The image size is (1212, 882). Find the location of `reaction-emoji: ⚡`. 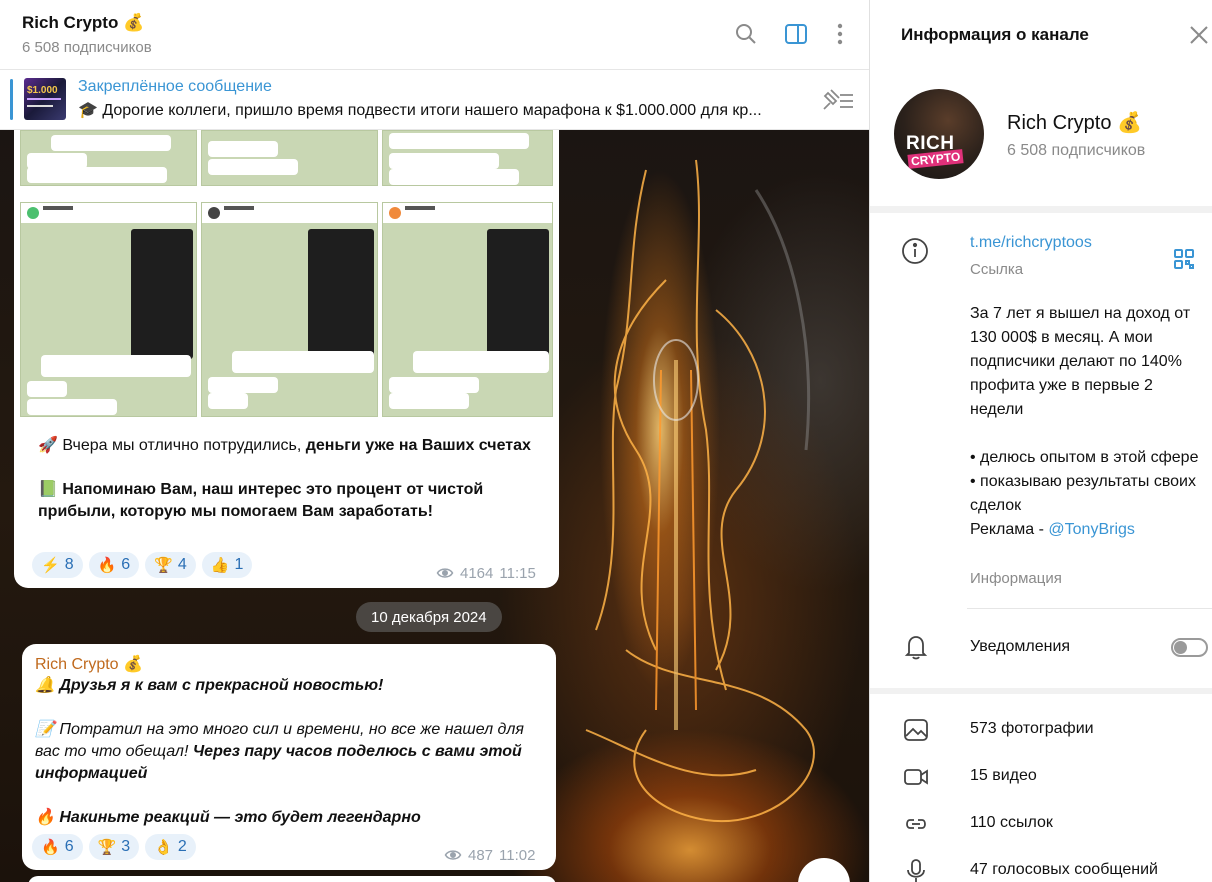

reaction-emoji: ⚡ is located at coordinates (50, 565).